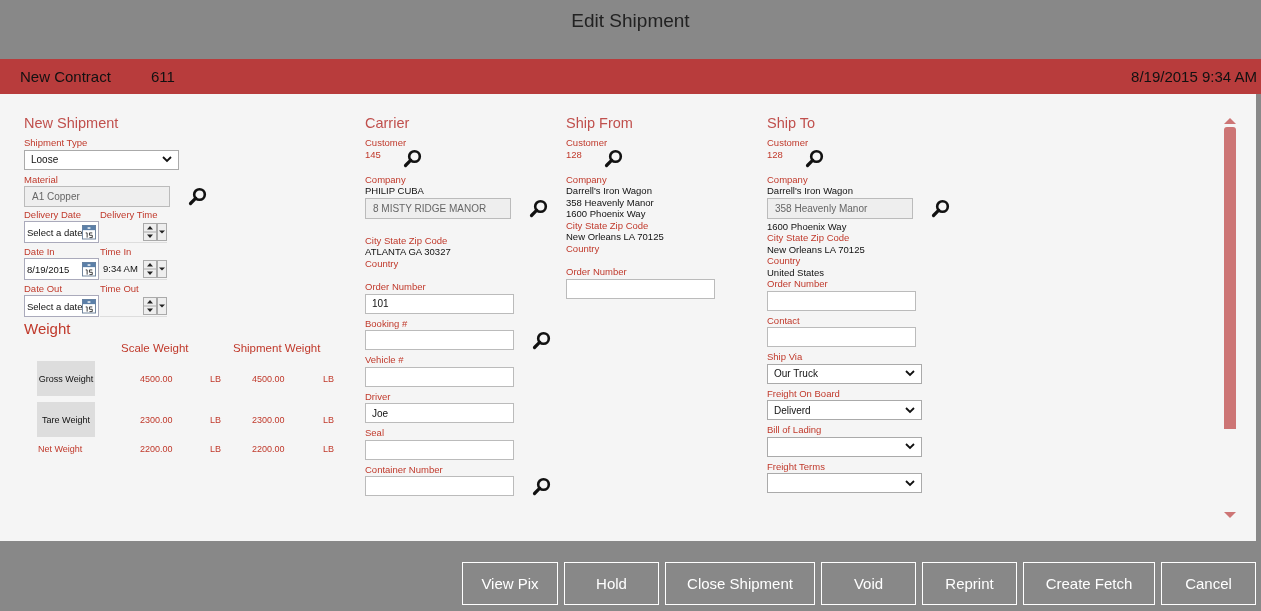  I want to click on section-heading: New Shipment, so click(72, 123).